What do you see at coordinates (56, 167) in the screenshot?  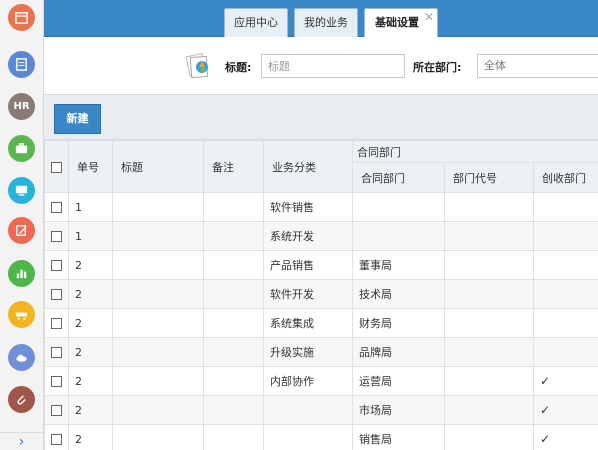 I see `select-all-checkbox` at bounding box center [56, 167].